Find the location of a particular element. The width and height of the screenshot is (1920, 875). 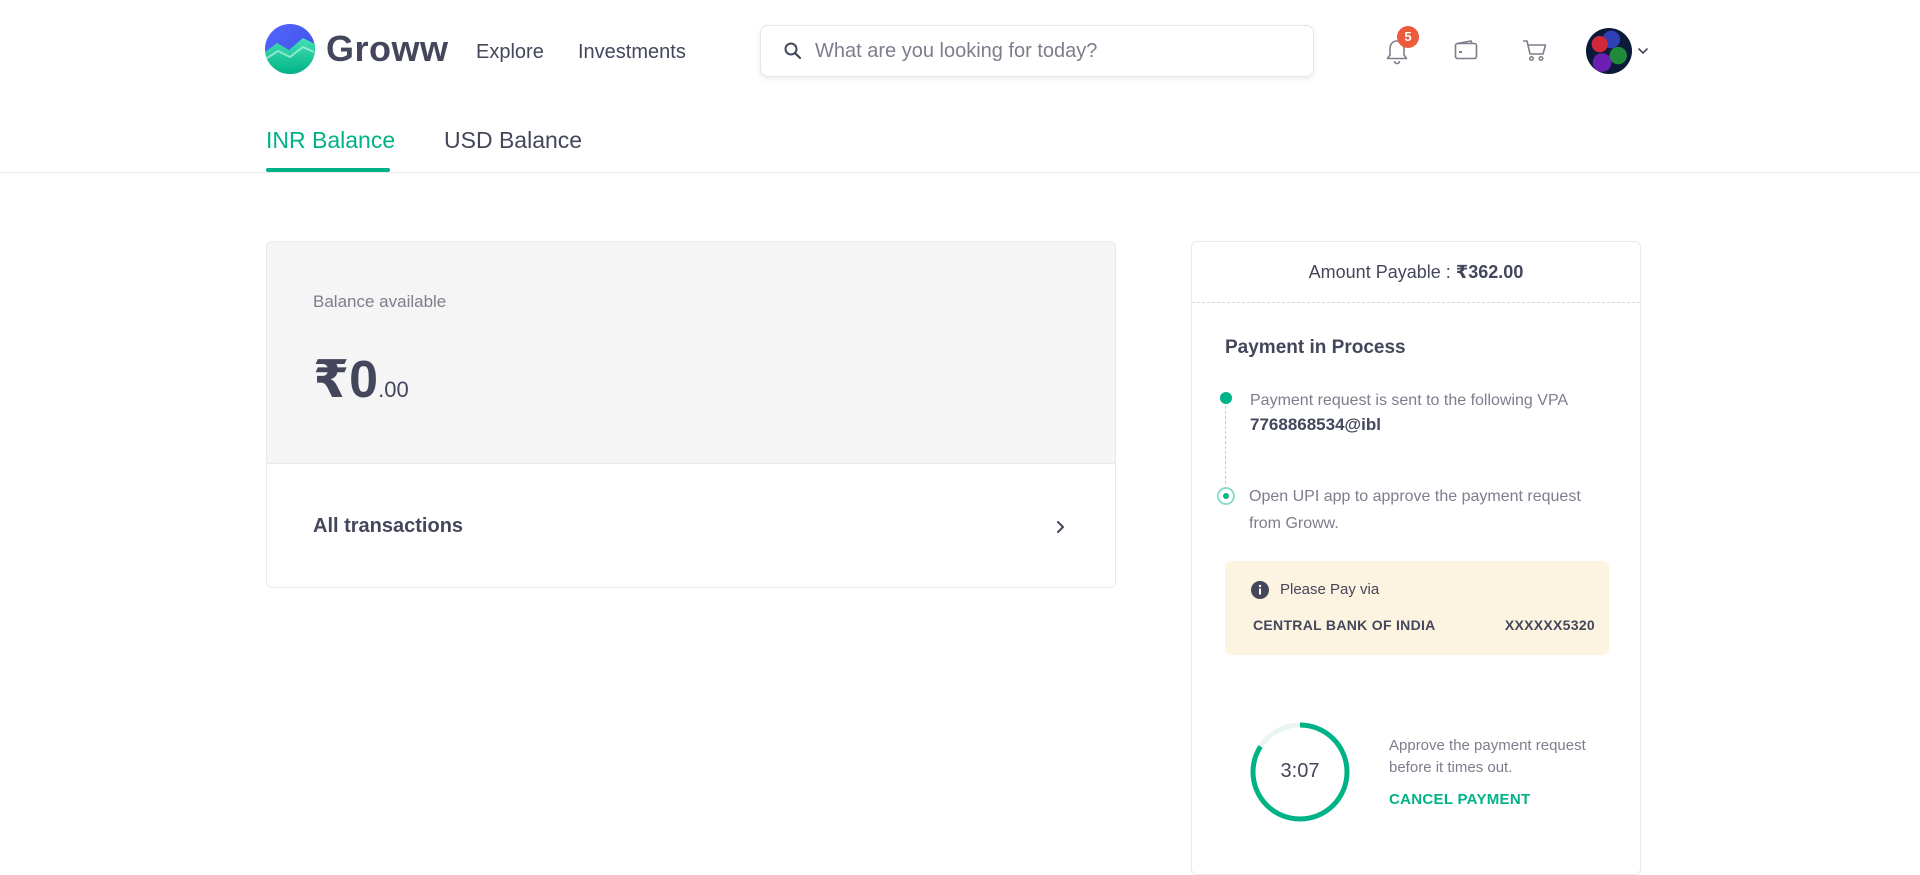

step-connector is located at coordinates (1225, 445).